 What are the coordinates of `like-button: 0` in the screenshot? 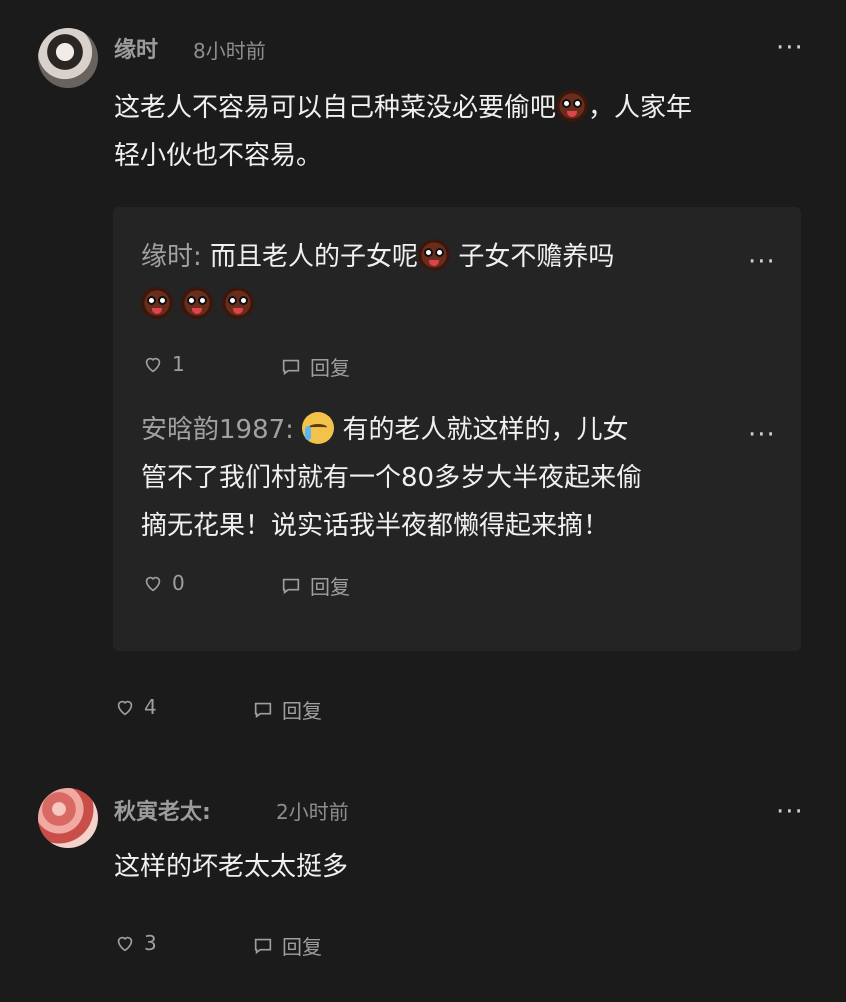 It's located at (163, 583).